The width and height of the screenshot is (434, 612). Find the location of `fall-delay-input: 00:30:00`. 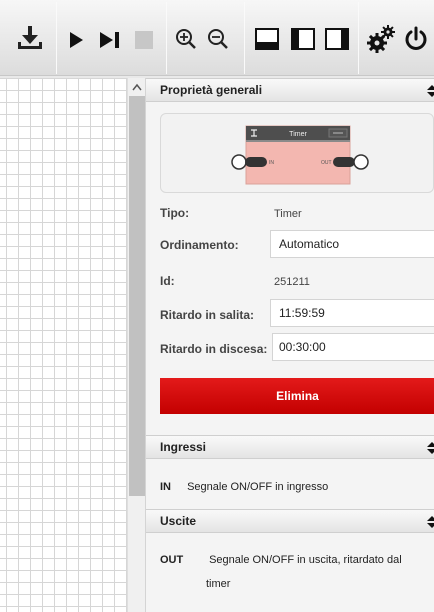

fall-delay-input: 00:30:00 is located at coordinates (353, 347).